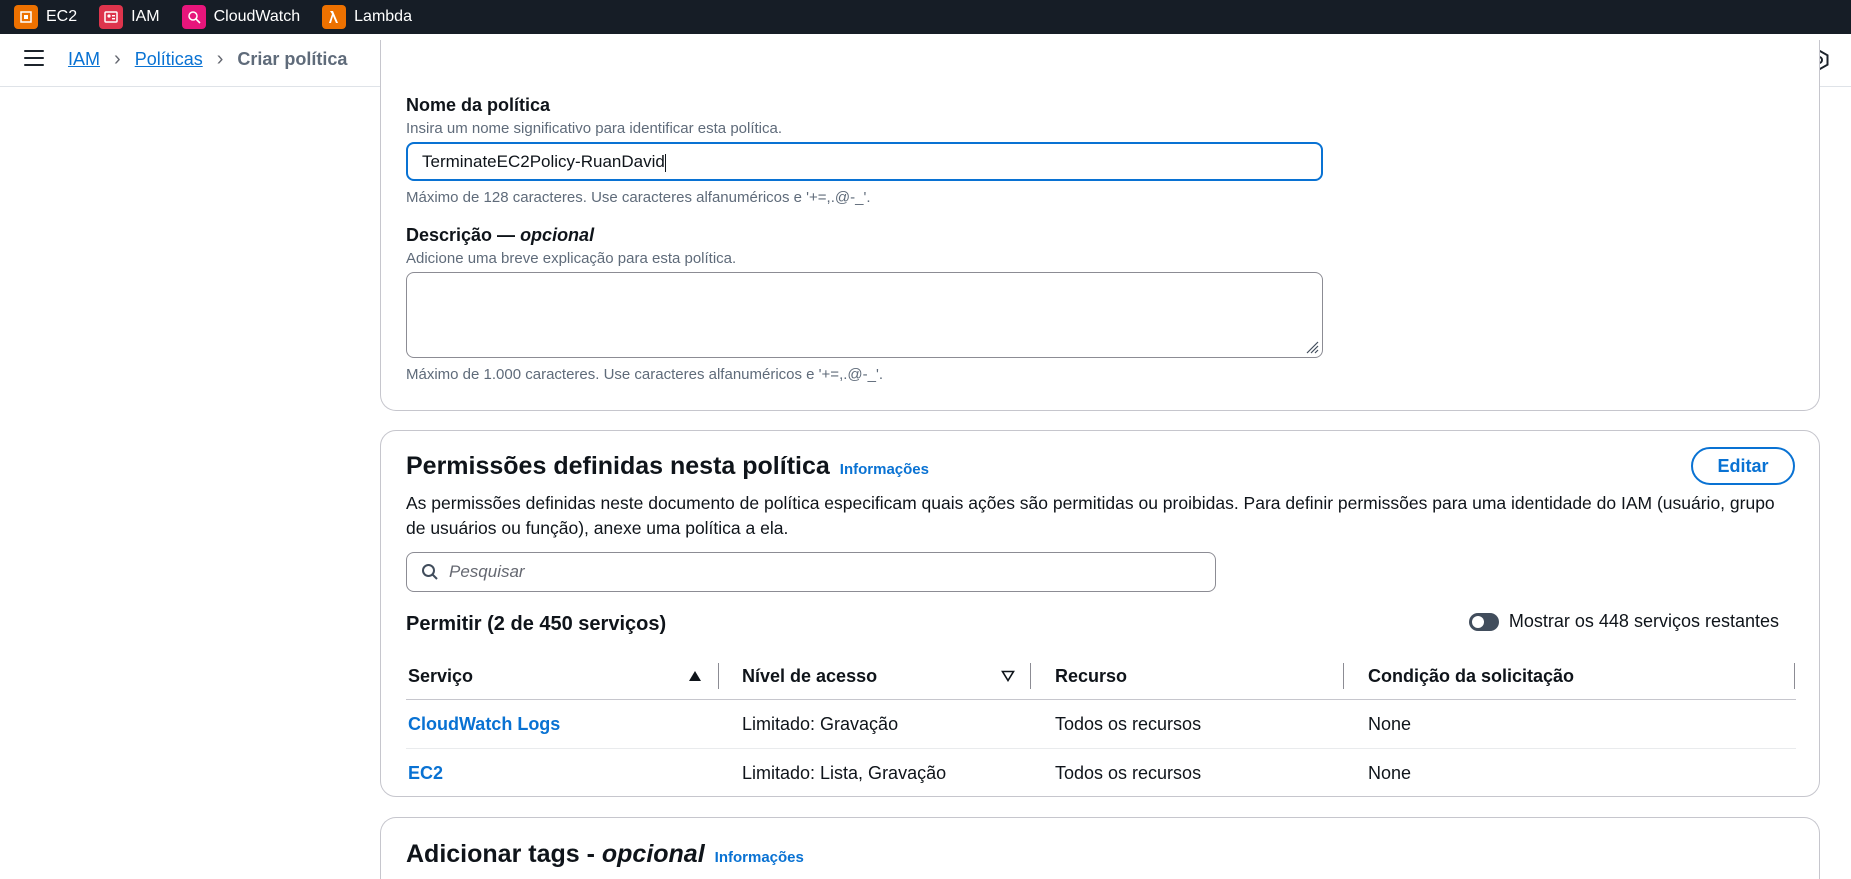  What do you see at coordinates (543, 161) in the screenshot?
I see `policy-name-value: TerminateEC2Policy-RuanDavid` at bounding box center [543, 161].